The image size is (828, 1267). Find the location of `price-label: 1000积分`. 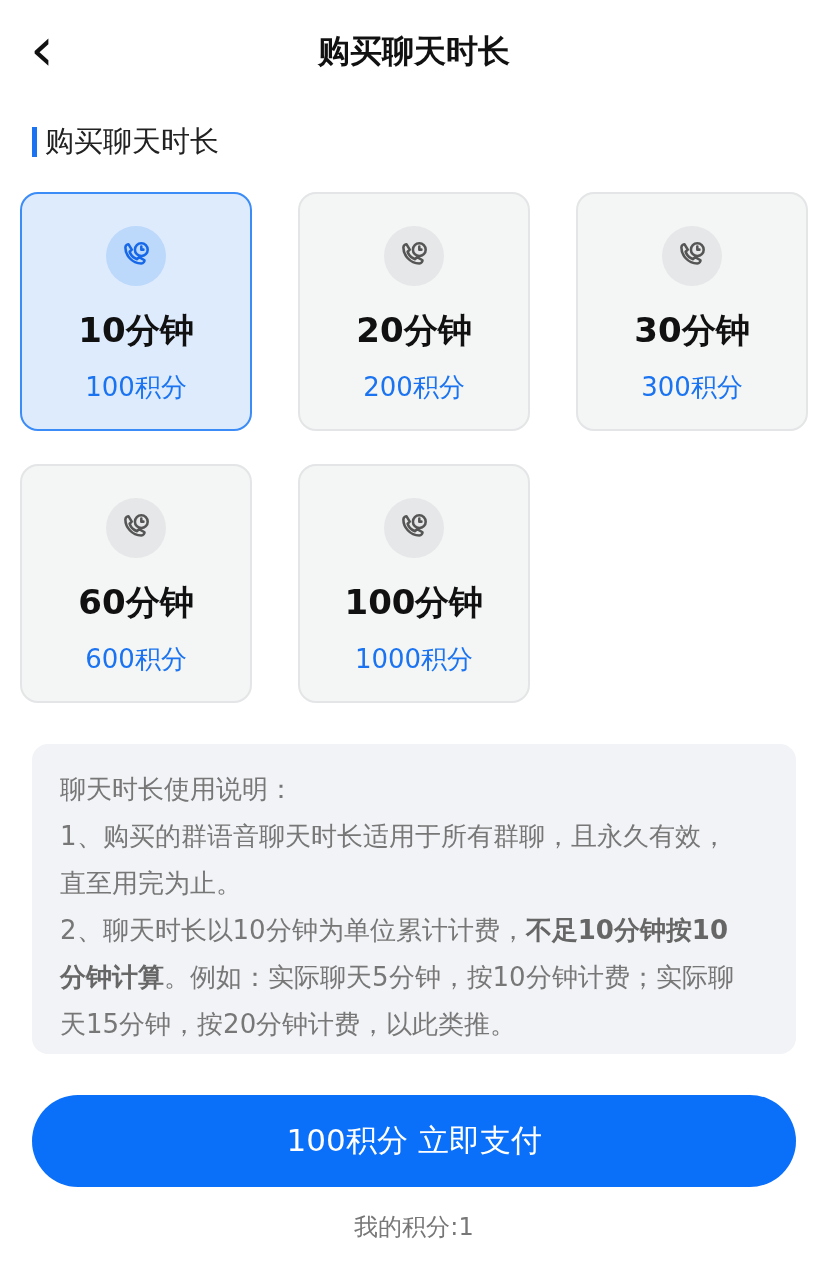

price-label: 1000积分 is located at coordinates (414, 659).